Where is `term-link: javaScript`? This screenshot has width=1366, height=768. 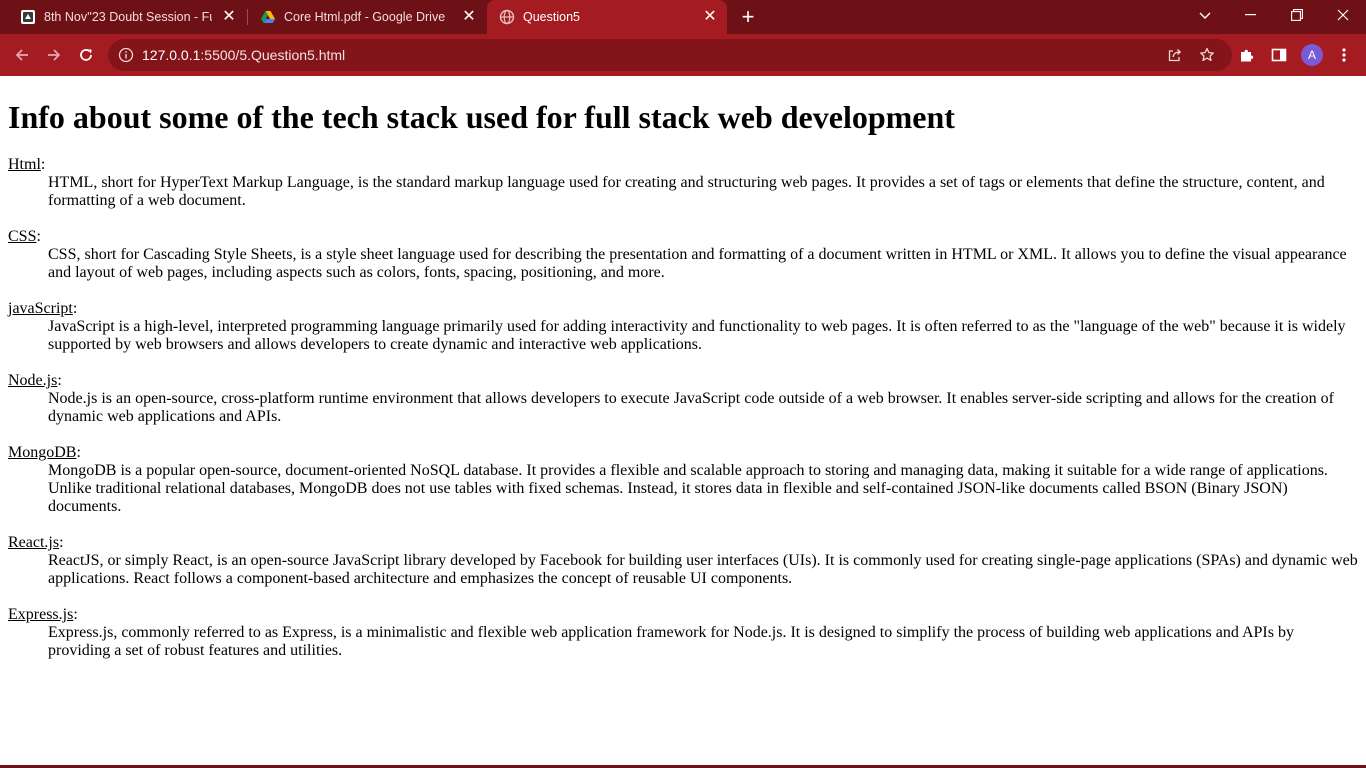
term-link: javaScript is located at coordinates (40, 308).